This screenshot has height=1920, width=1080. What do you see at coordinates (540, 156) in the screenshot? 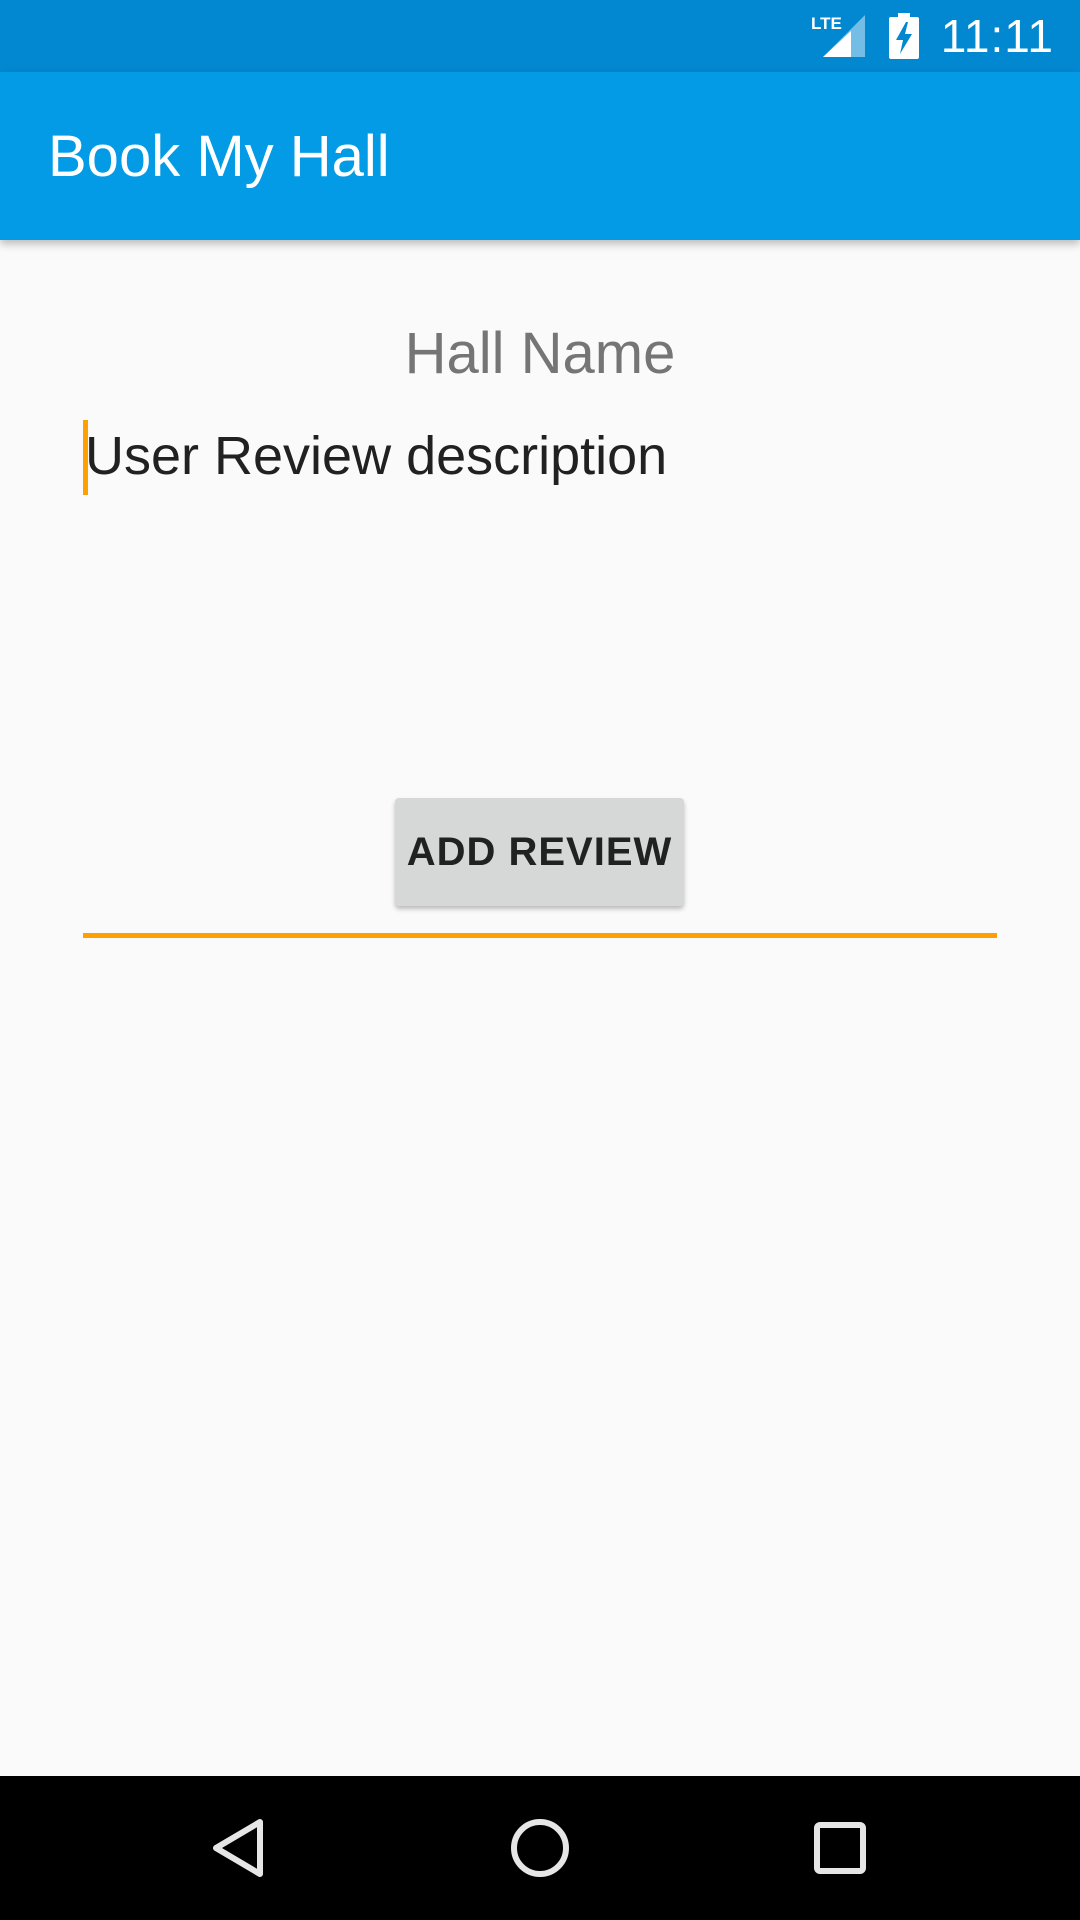
I see `app-bar: Book My Hall` at bounding box center [540, 156].